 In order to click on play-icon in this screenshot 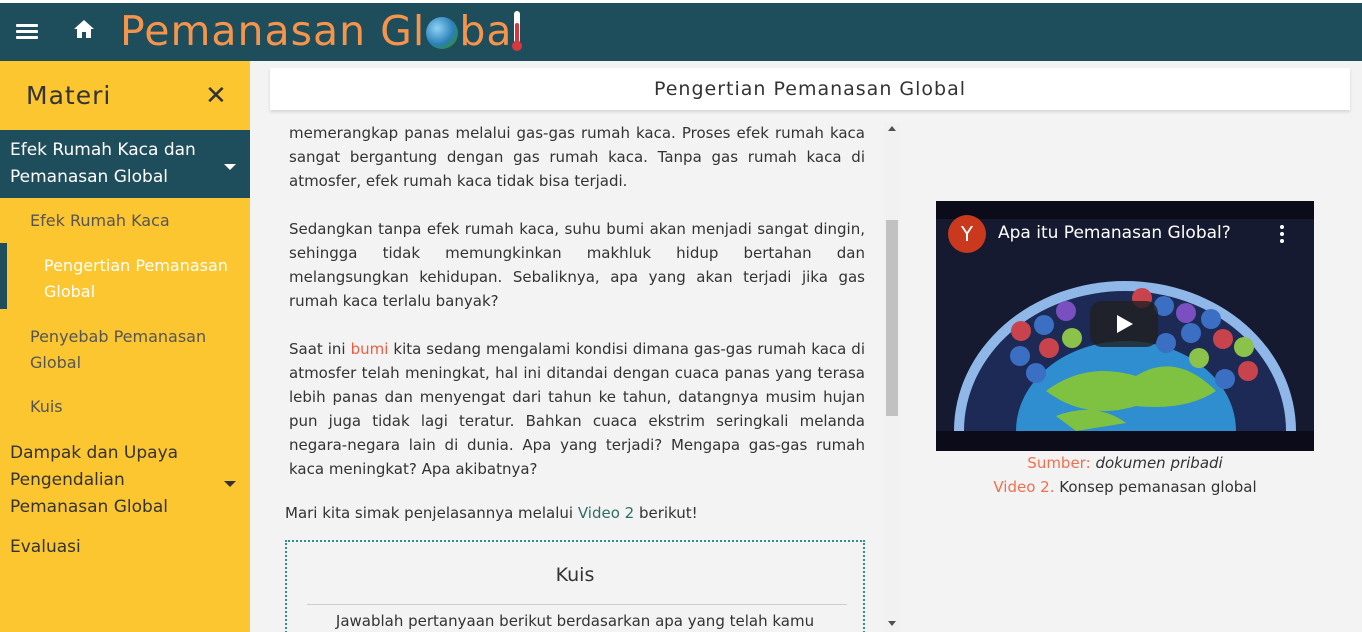, I will do `click(1124, 324)`.